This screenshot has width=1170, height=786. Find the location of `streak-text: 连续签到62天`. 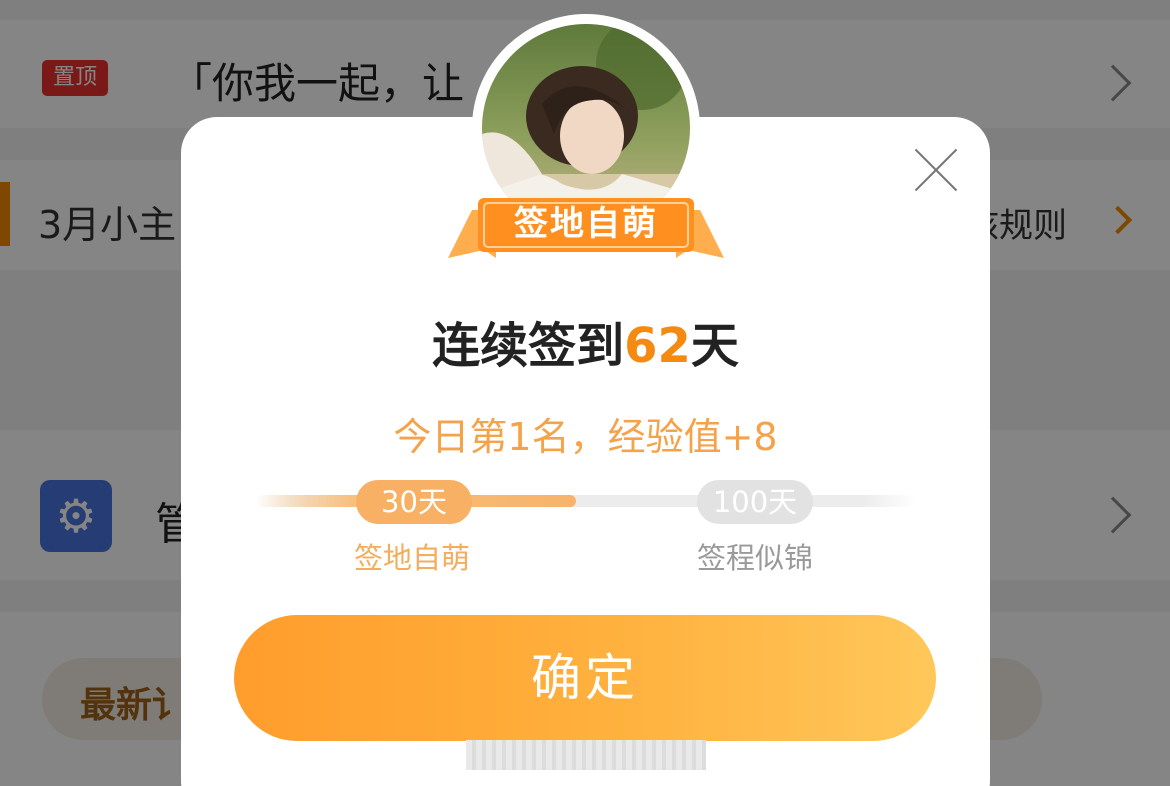

streak-text: 连续签到62天 is located at coordinates (585, 341).